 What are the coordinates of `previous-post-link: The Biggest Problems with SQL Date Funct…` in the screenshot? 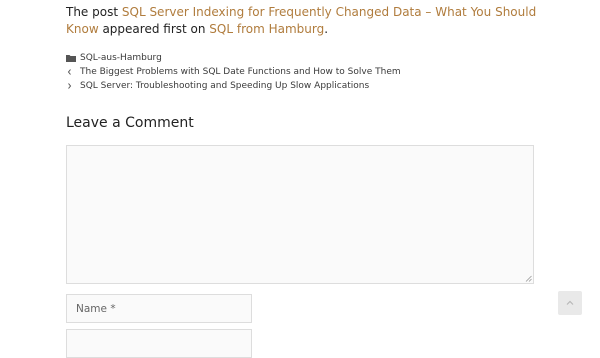 It's located at (240, 72).